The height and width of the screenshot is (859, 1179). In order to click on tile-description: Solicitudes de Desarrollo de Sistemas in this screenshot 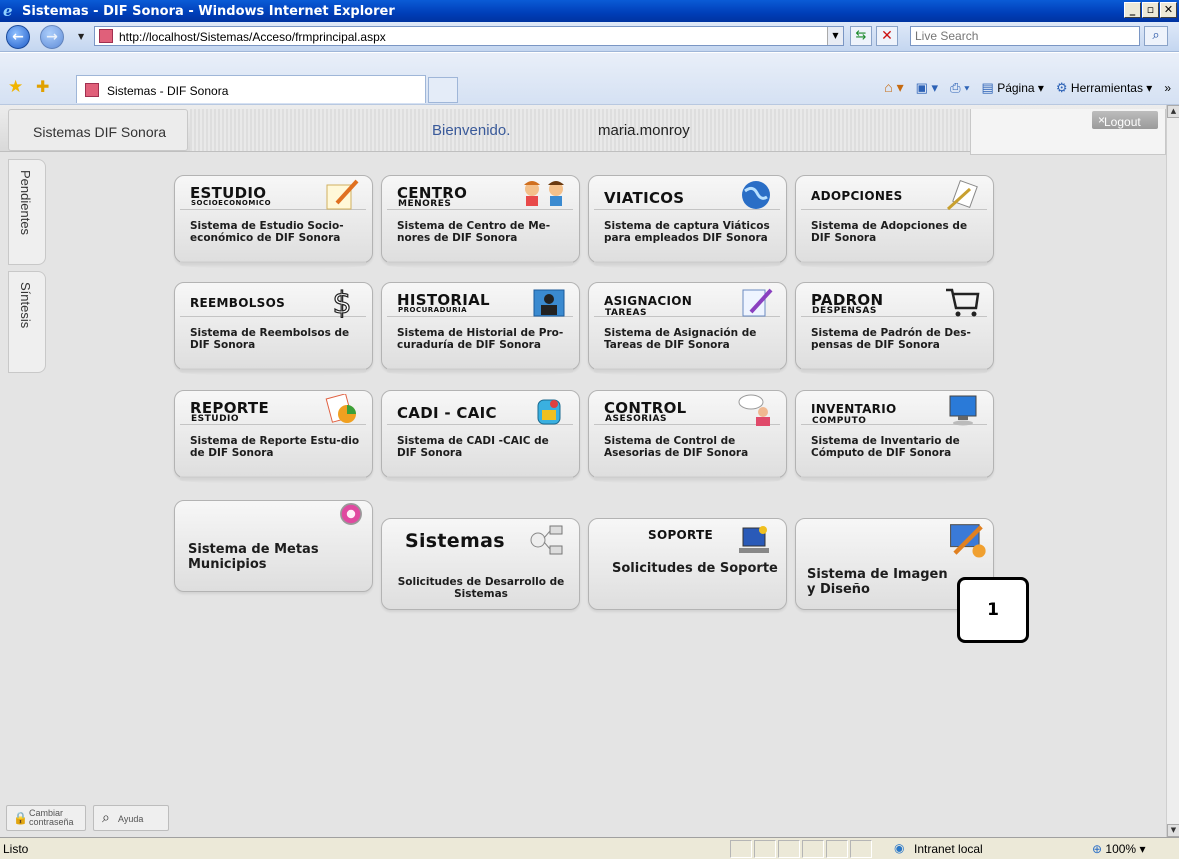, I will do `click(481, 588)`.